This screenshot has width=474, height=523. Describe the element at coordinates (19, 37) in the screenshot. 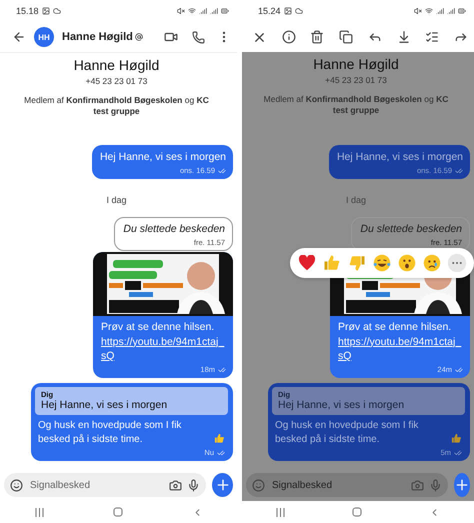

I see `back-button` at that location.